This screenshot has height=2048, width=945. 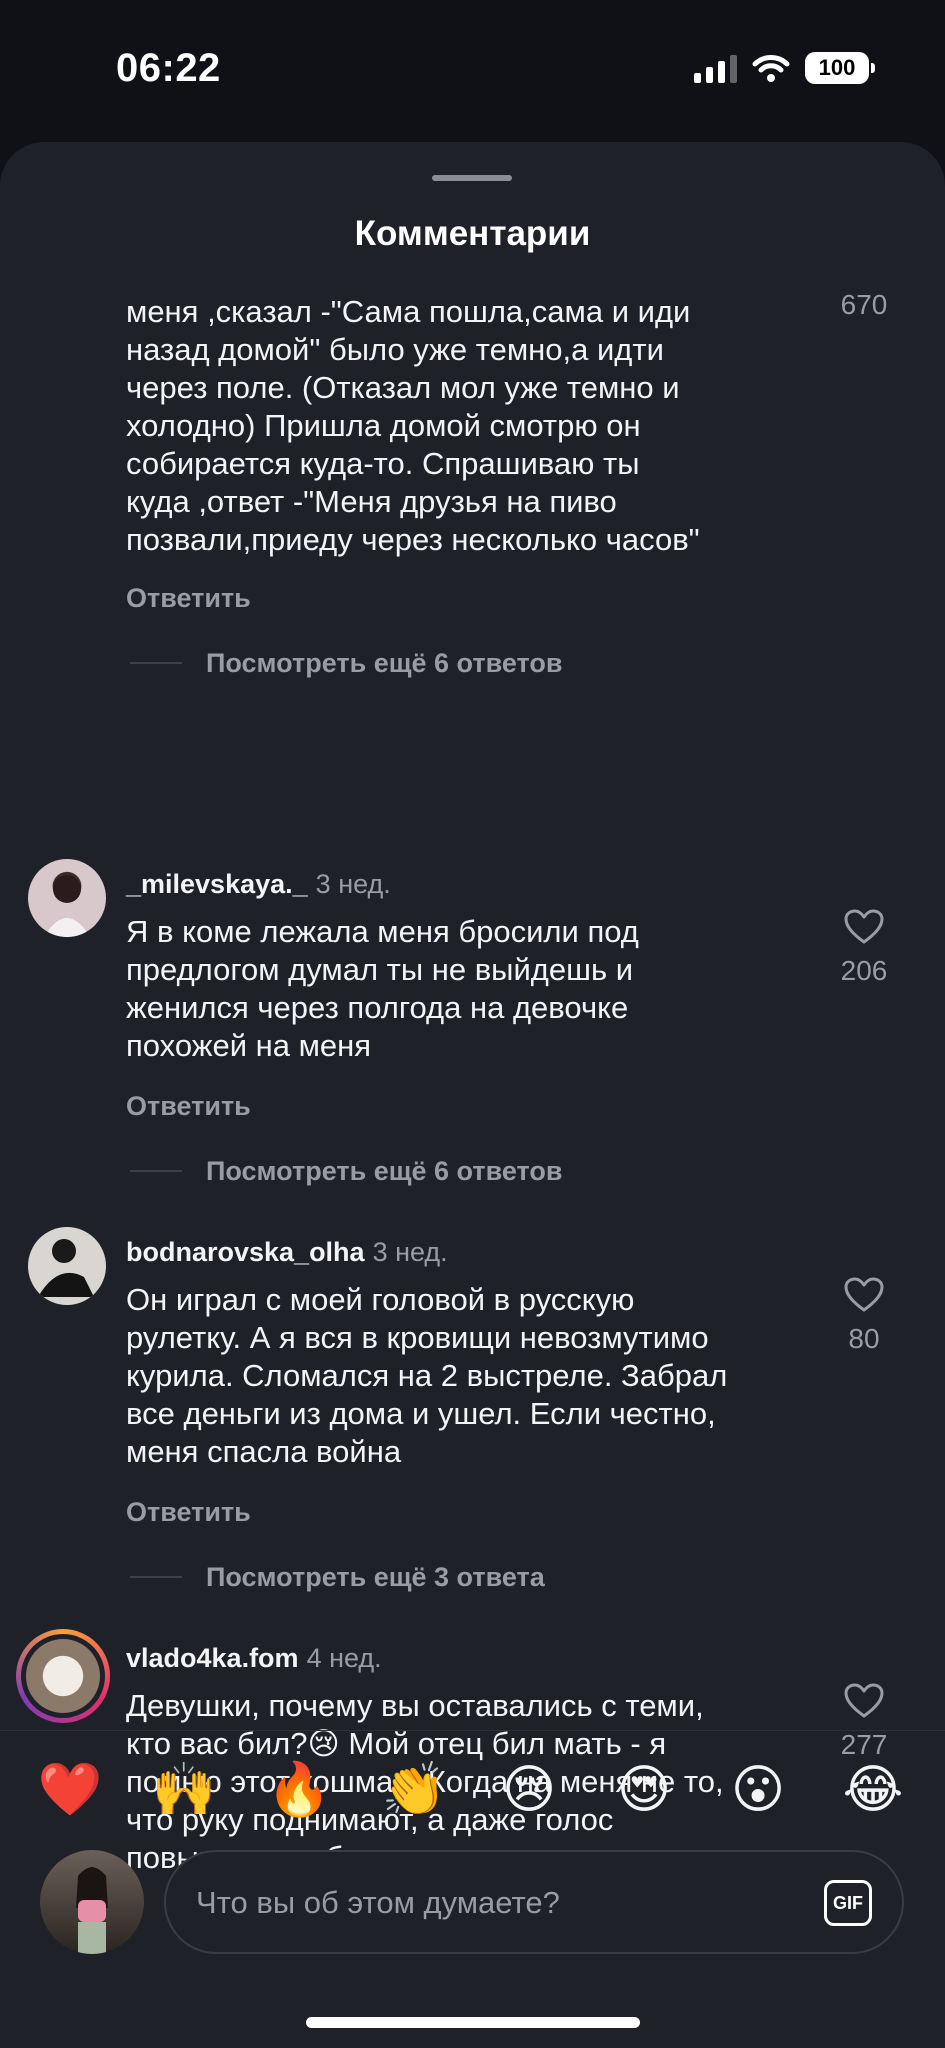 I want to click on like-button: 206, so click(x=864, y=948).